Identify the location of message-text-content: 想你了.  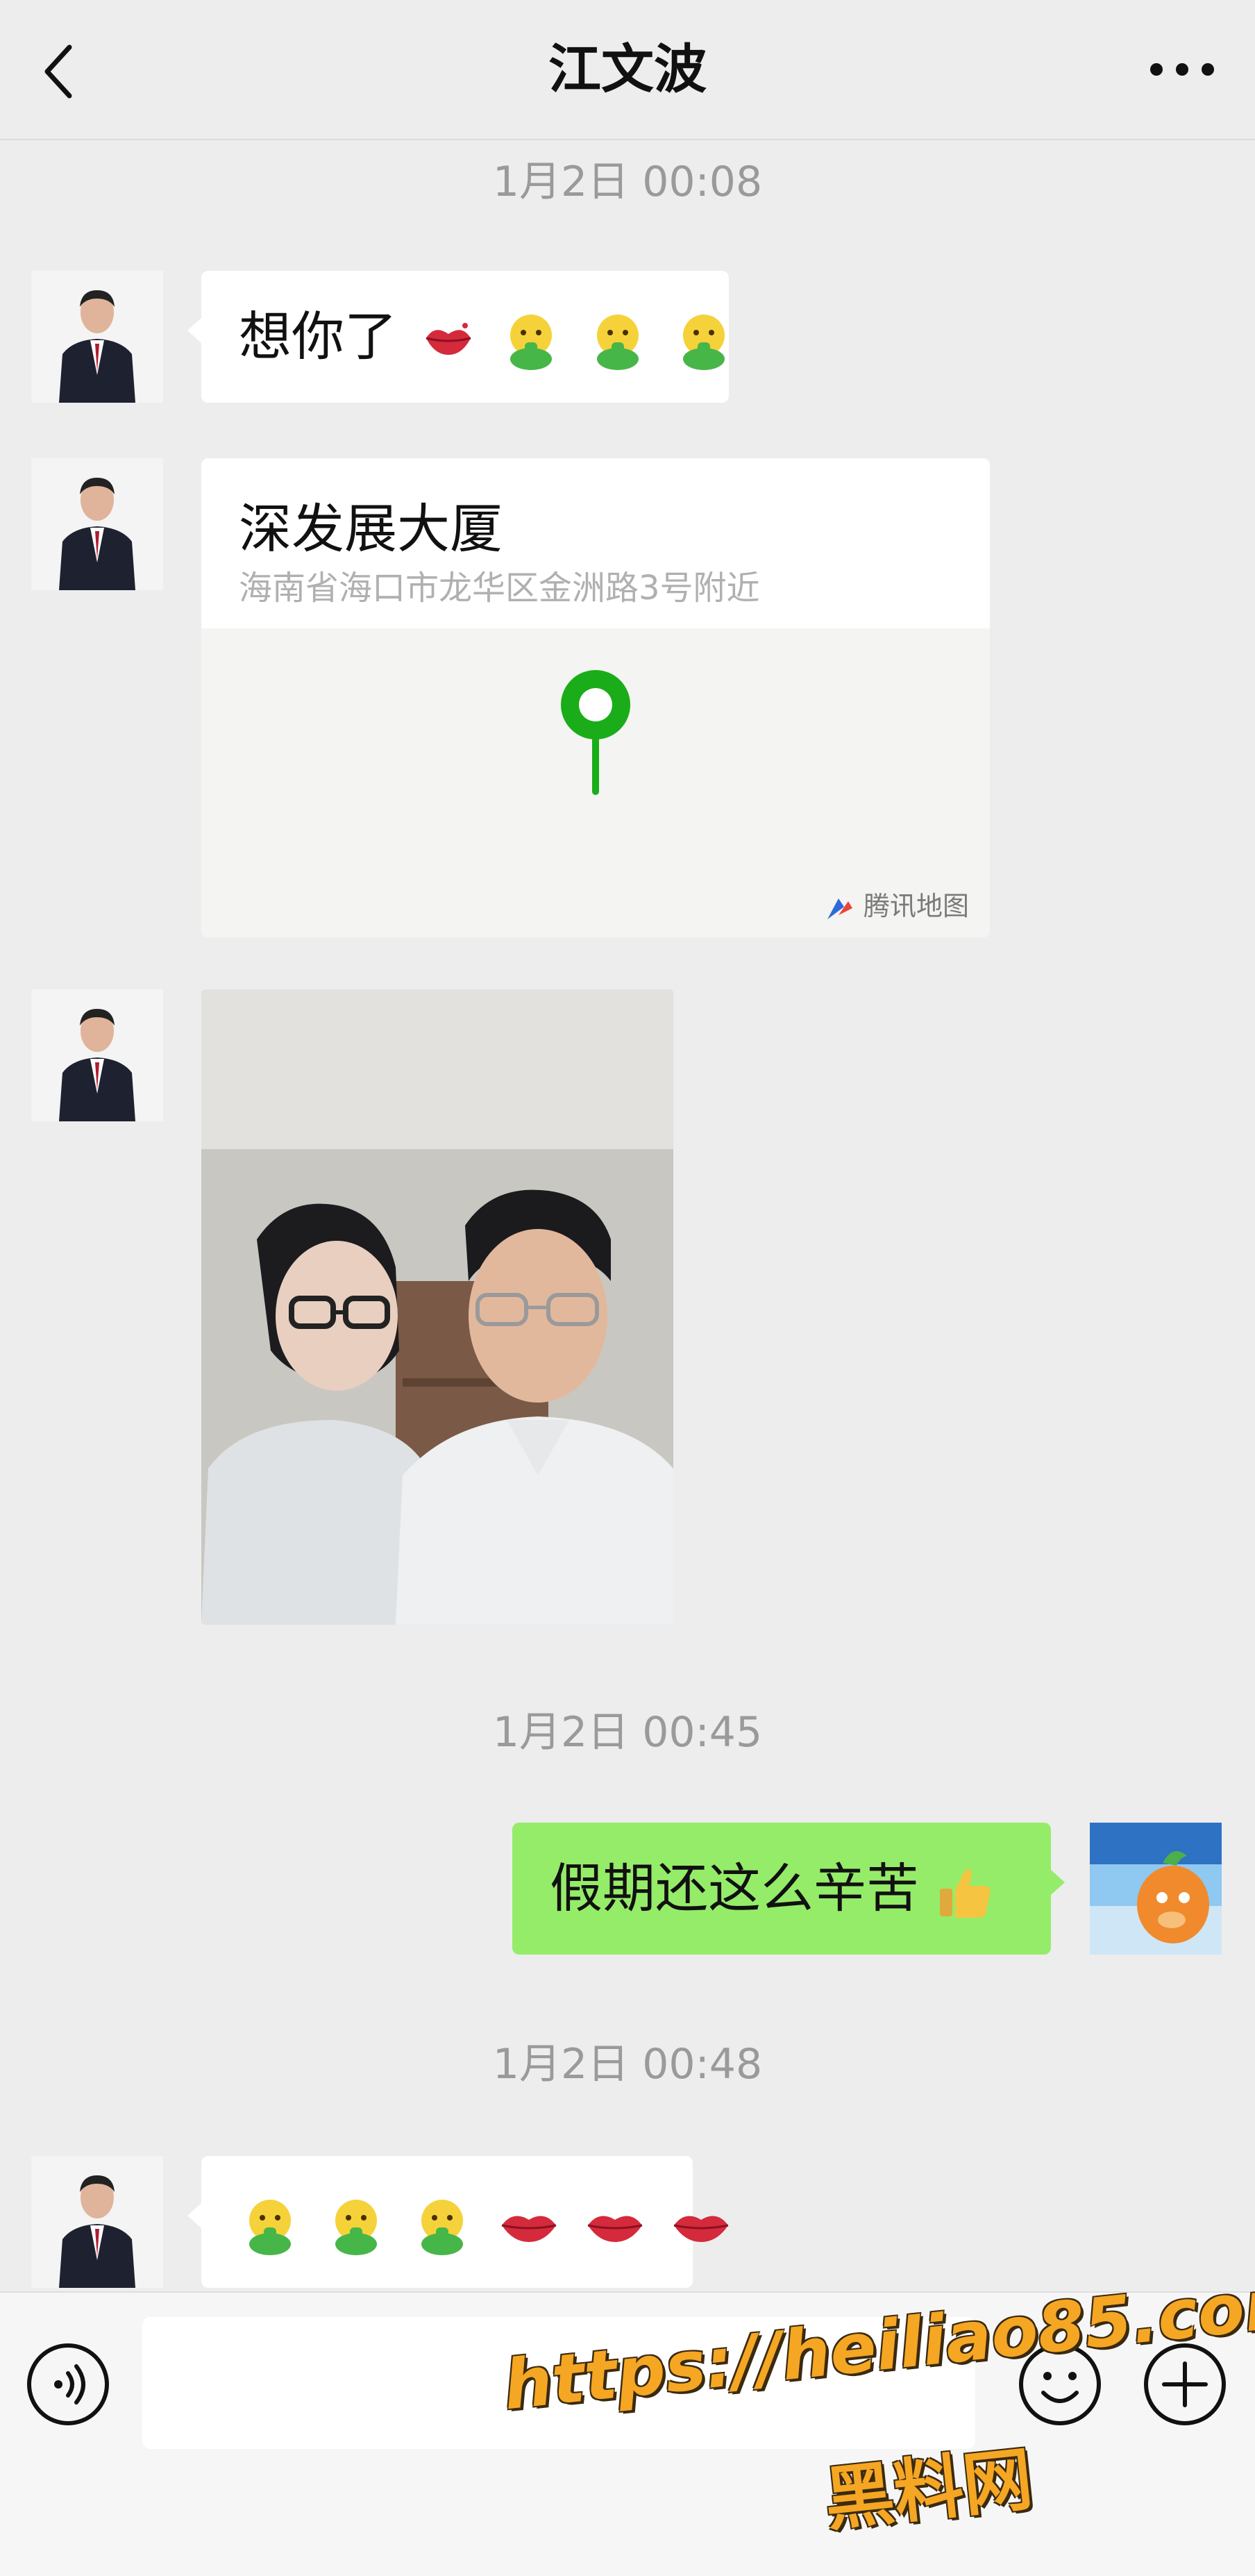
(318, 336).